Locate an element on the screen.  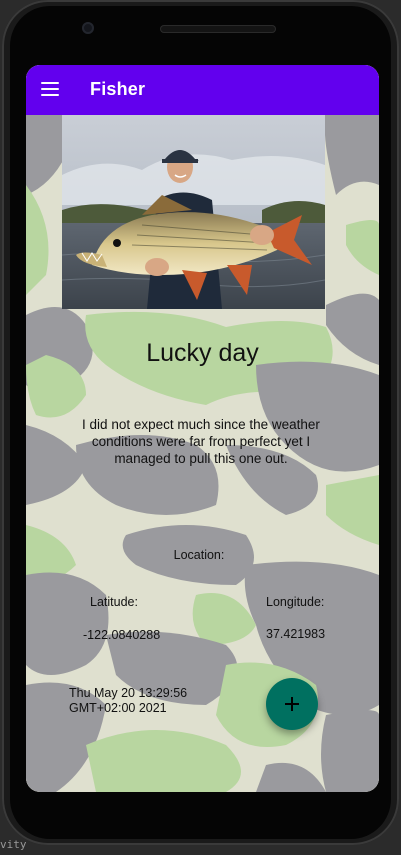
latitude-label: Latitude: is located at coordinates (114, 602).